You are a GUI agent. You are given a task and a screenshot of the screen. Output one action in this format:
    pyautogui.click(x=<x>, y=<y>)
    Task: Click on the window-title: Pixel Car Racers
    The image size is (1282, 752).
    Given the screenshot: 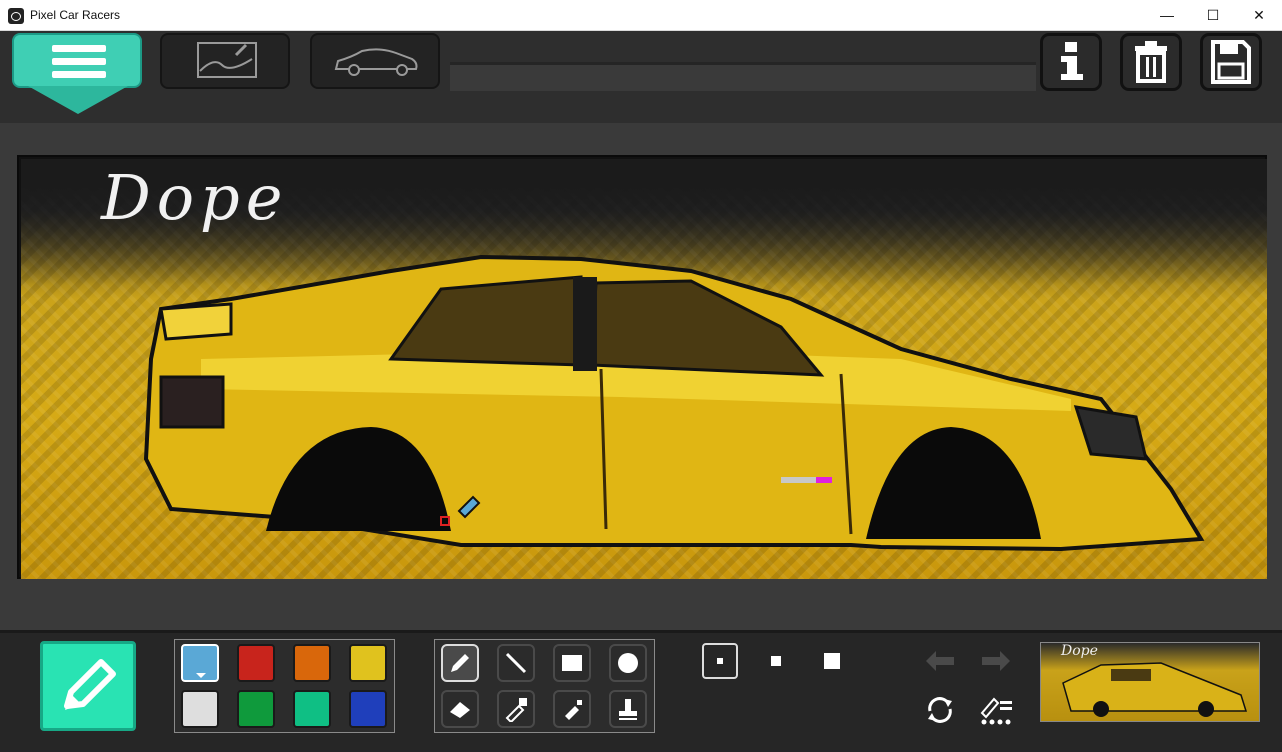 What is the action you would take?
    pyautogui.click(x=75, y=15)
    